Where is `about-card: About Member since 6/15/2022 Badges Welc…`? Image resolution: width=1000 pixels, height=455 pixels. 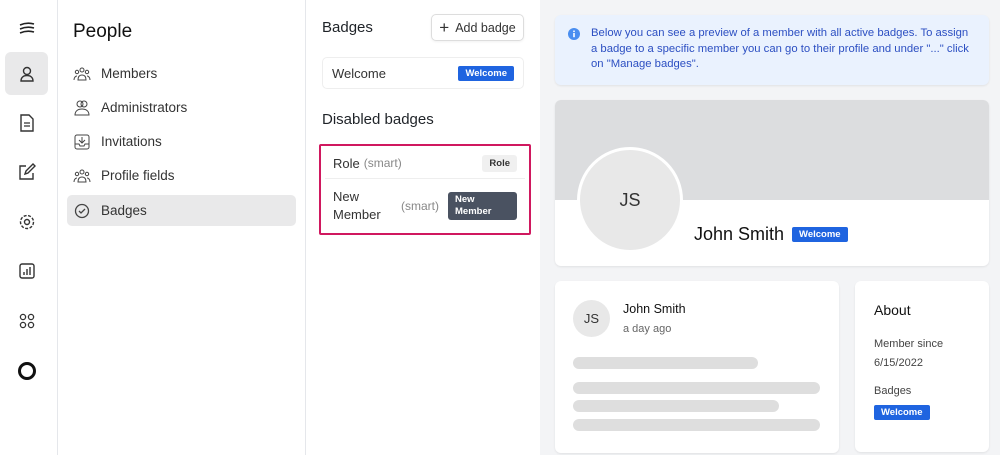
about-card: About Member since 6/15/2022 Badges Welc… is located at coordinates (922, 366).